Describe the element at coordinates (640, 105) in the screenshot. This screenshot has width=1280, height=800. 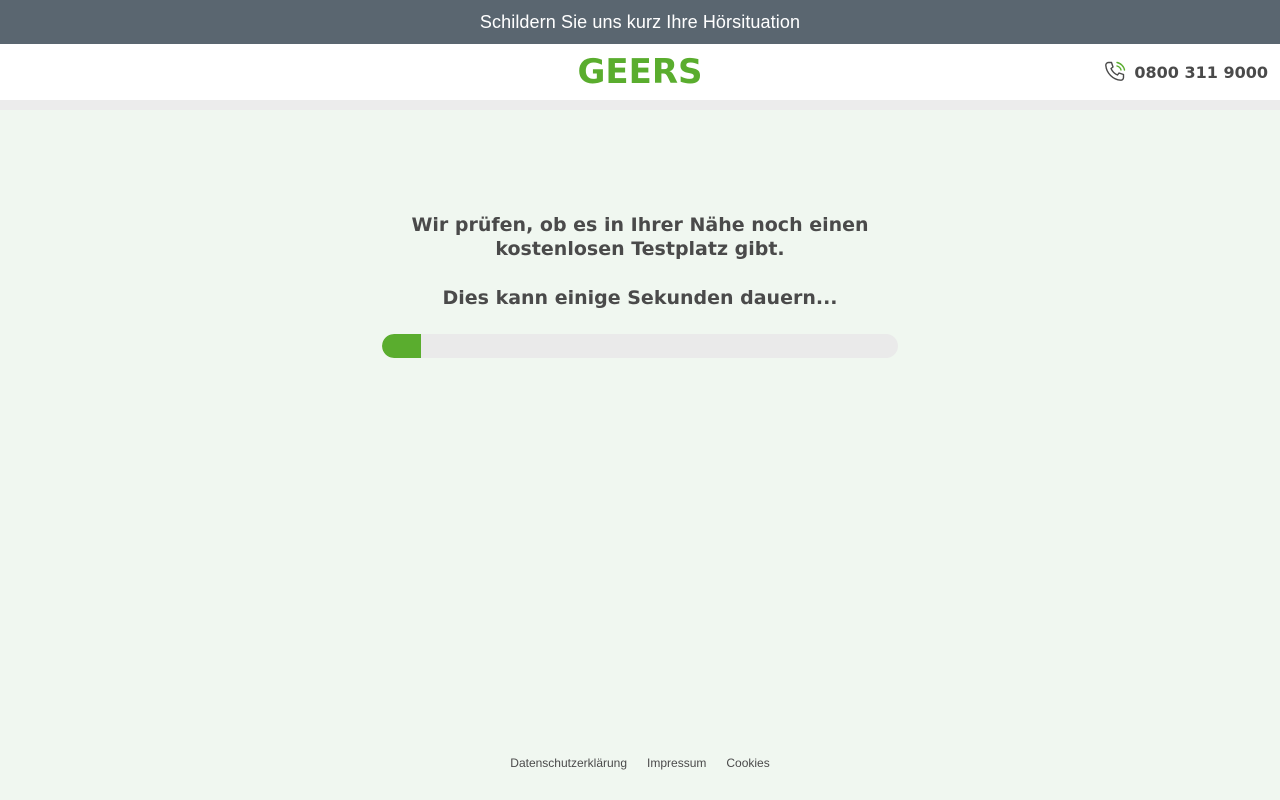
I see `header-divider` at that location.